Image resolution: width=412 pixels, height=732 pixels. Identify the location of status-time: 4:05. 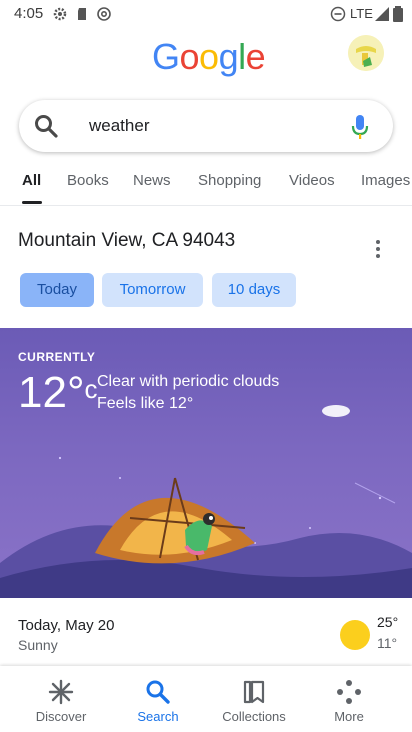
(29, 13).